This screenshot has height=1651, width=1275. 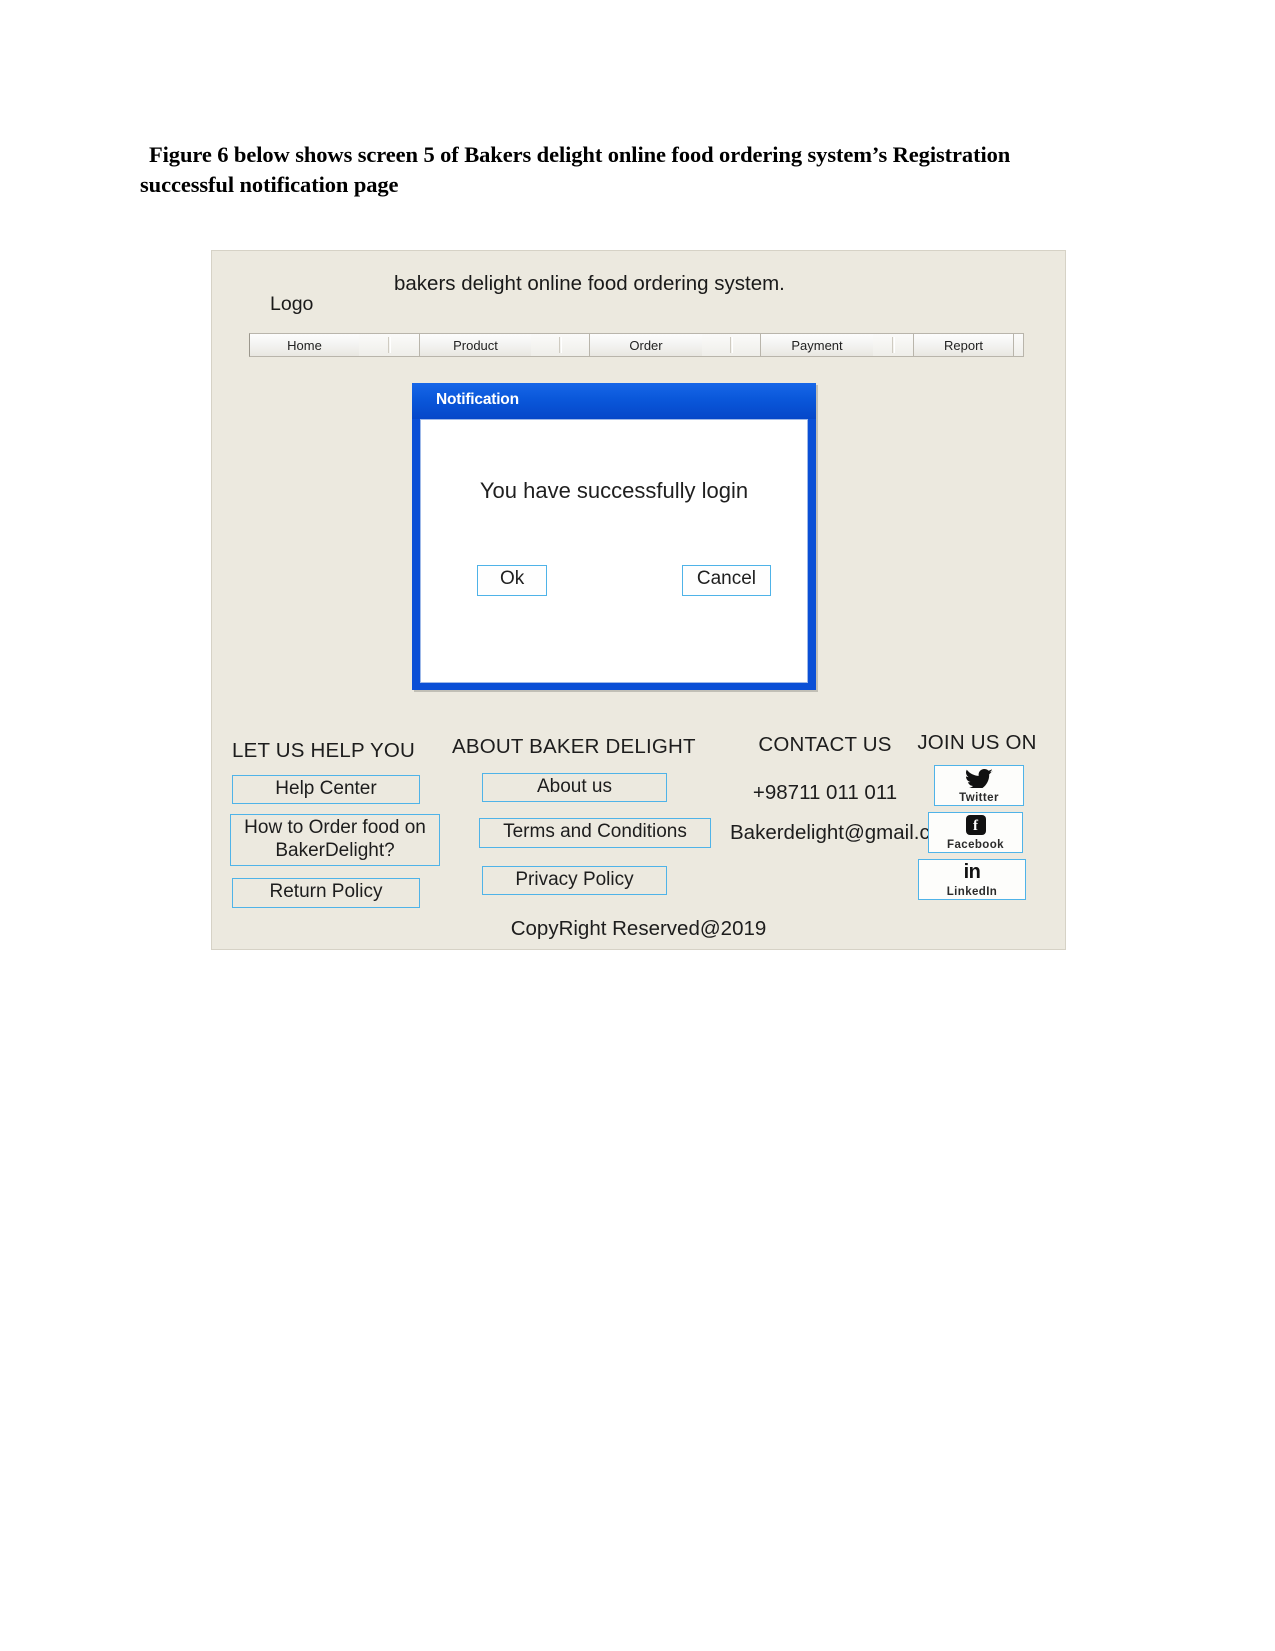 I want to click on dialog-title: Notification, so click(x=477, y=399).